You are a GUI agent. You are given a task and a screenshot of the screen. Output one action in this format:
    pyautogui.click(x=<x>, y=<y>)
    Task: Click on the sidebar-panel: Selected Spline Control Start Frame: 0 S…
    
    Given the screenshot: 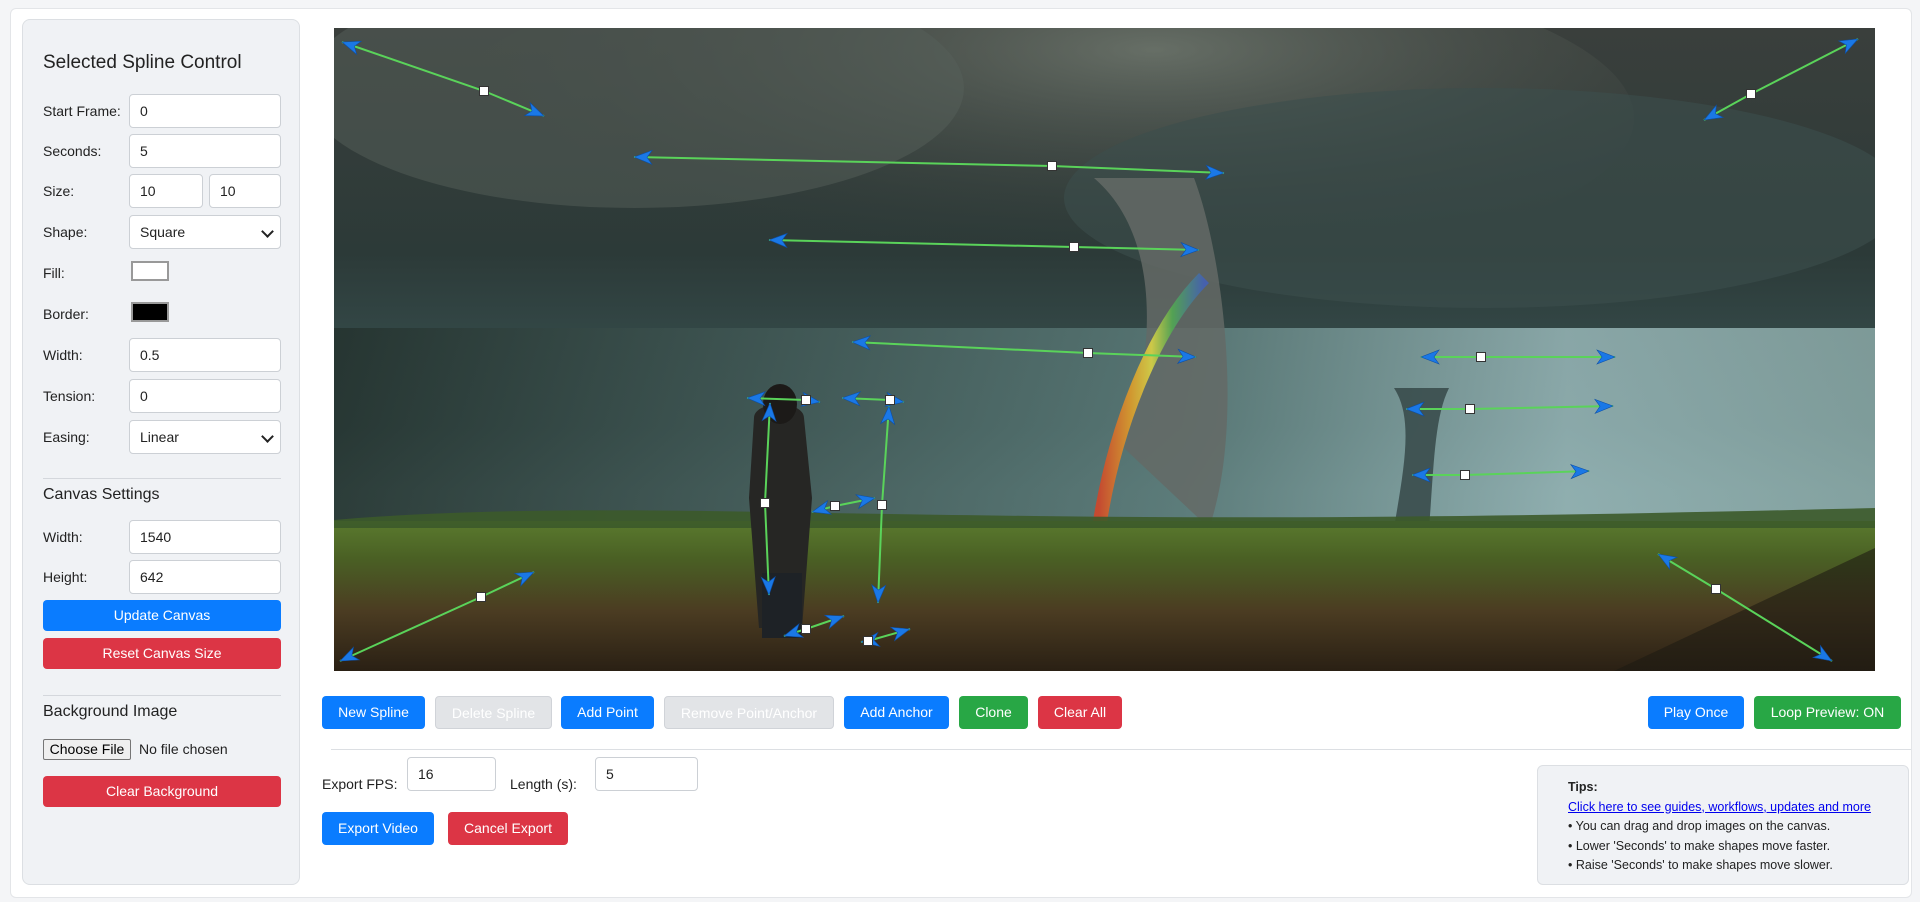 What is the action you would take?
    pyautogui.click(x=161, y=452)
    